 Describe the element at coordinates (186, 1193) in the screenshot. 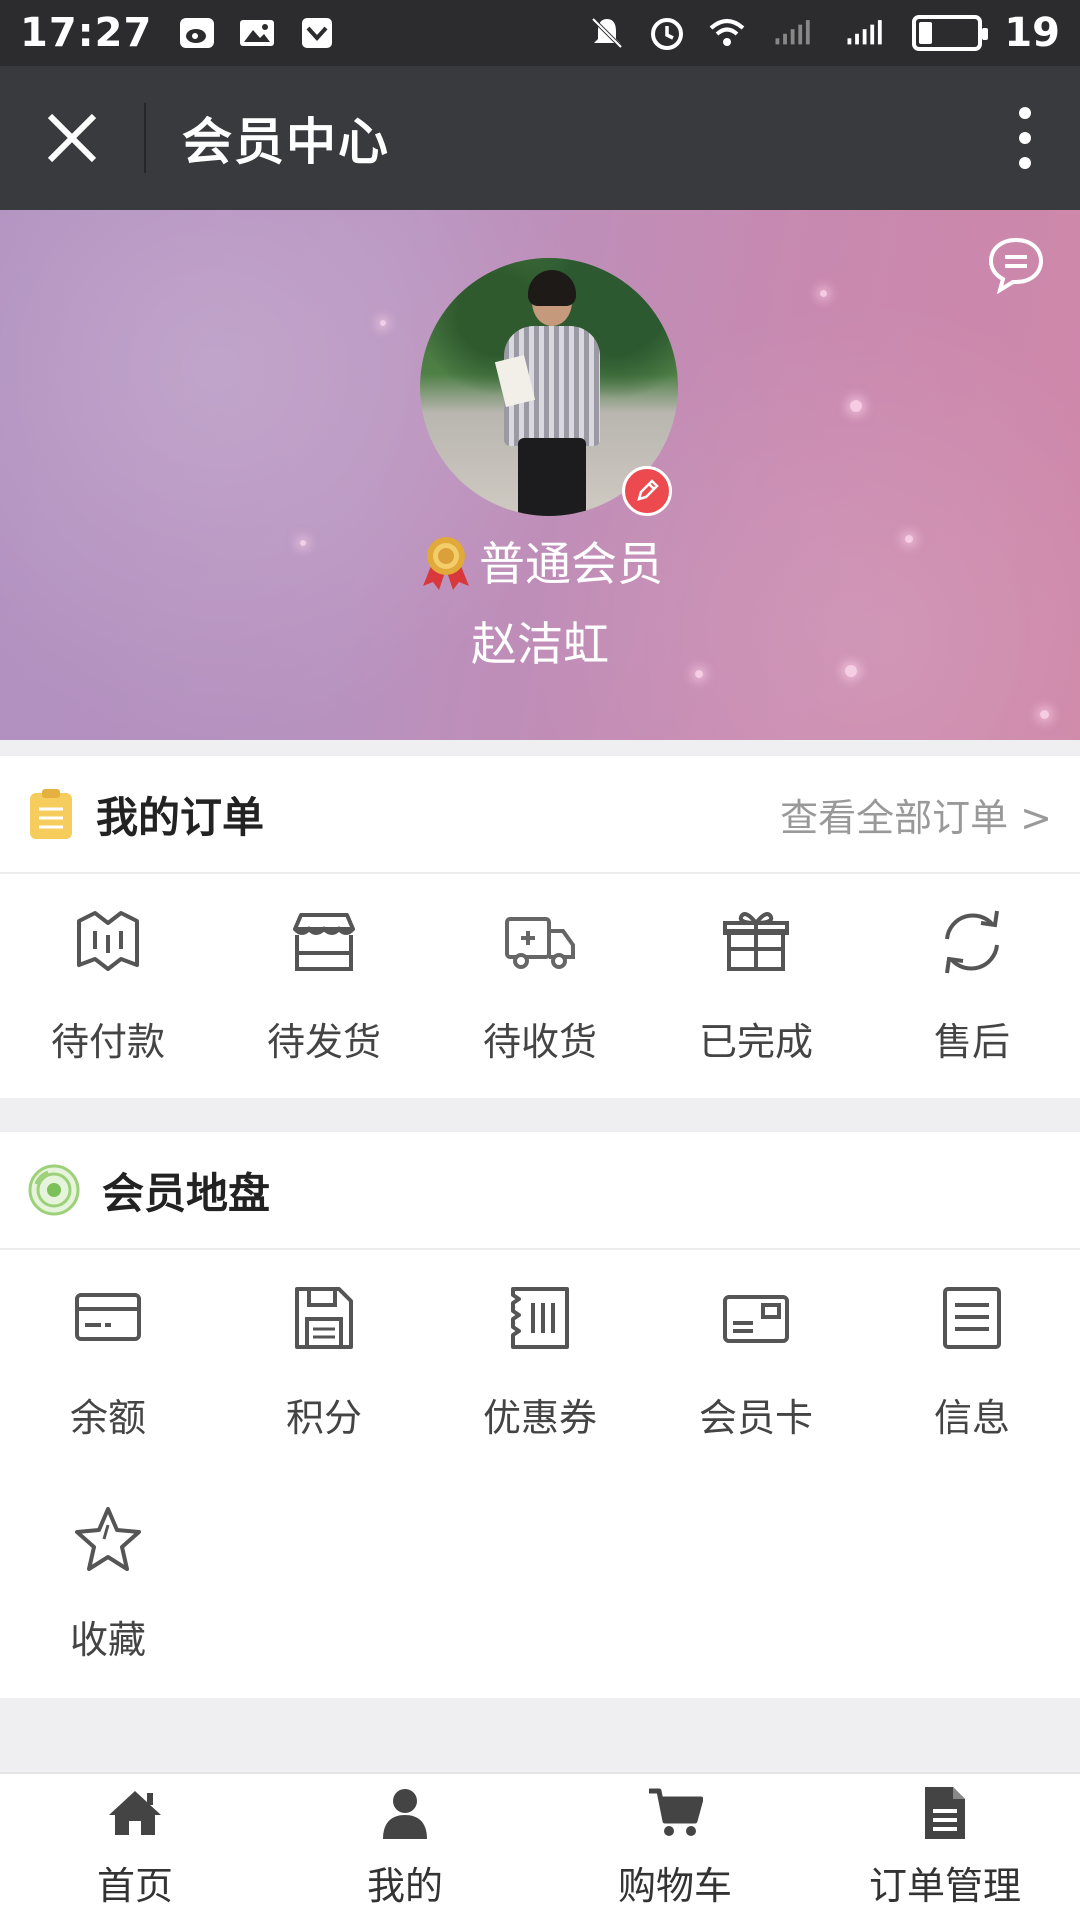

I see `member-title: 会员地盘` at that location.